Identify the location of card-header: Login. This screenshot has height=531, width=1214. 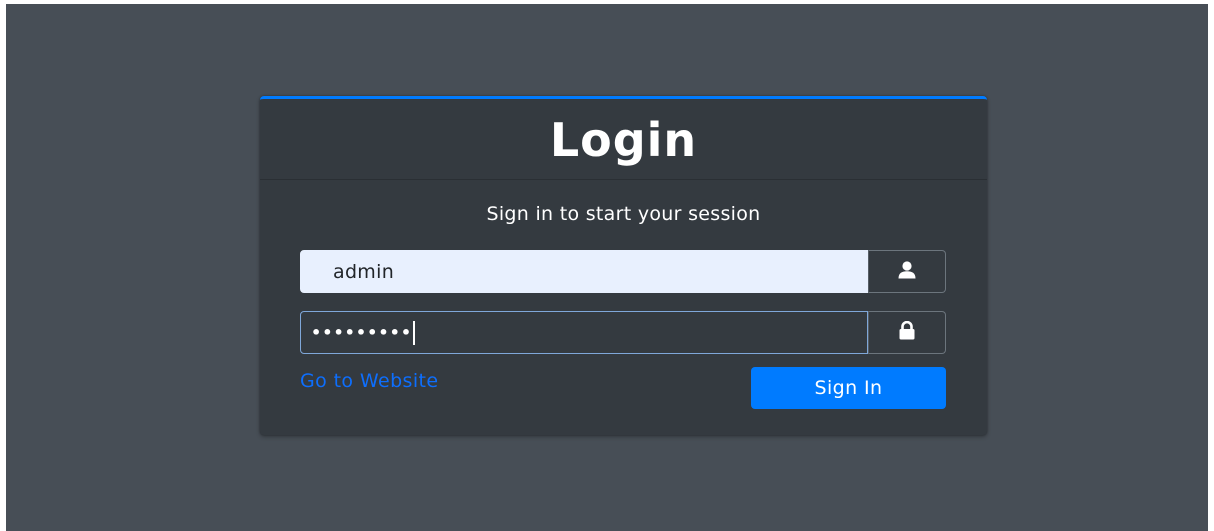
(623, 139).